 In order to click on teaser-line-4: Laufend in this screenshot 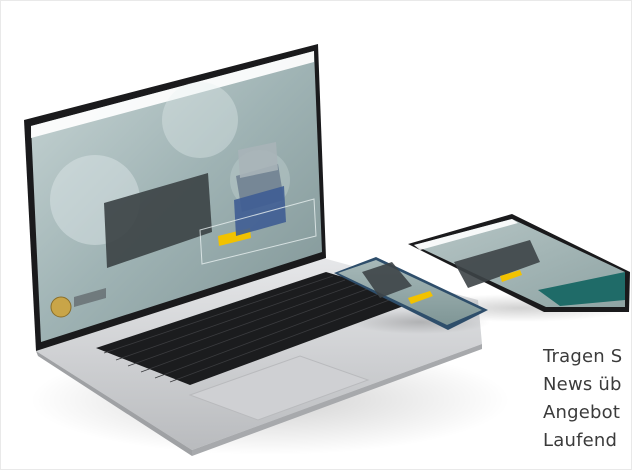, I will do `click(580, 440)`.